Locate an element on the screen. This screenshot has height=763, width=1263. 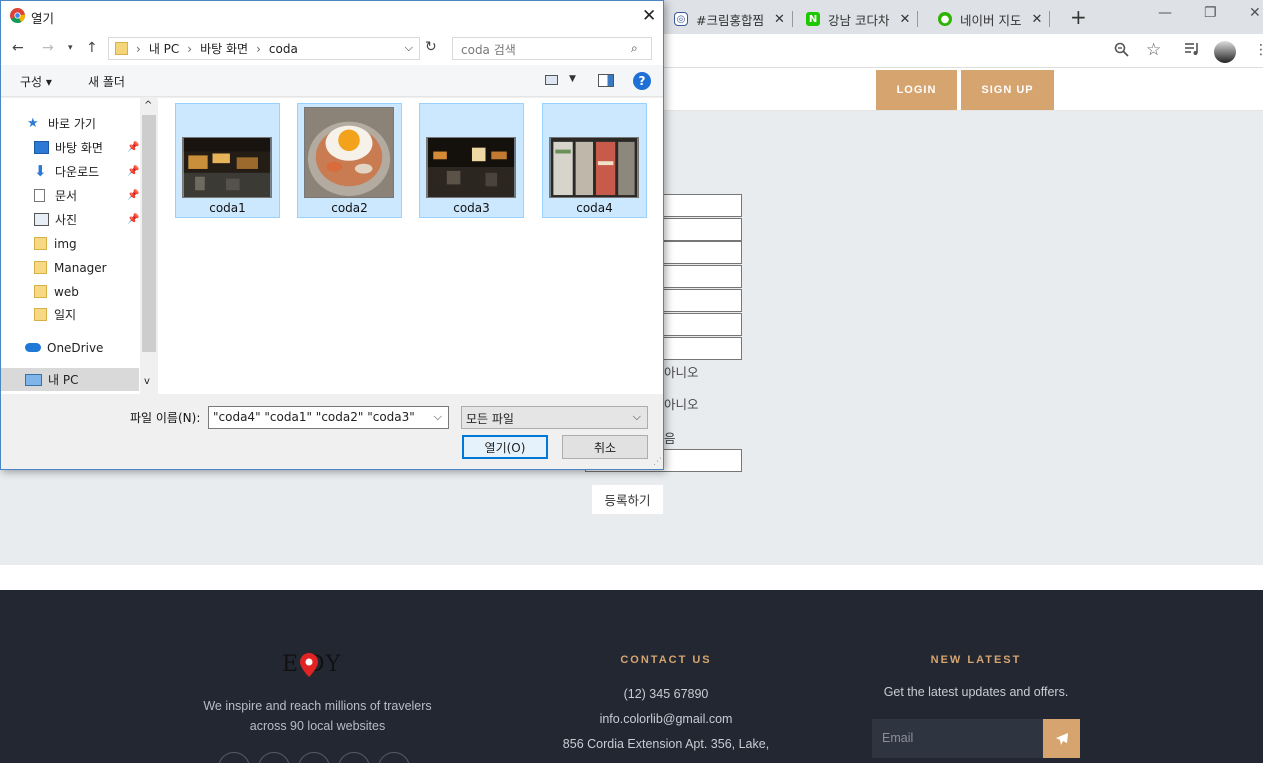
browser-tab-2: N 강남 코다차 ✕ is located at coordinates (862, 19).